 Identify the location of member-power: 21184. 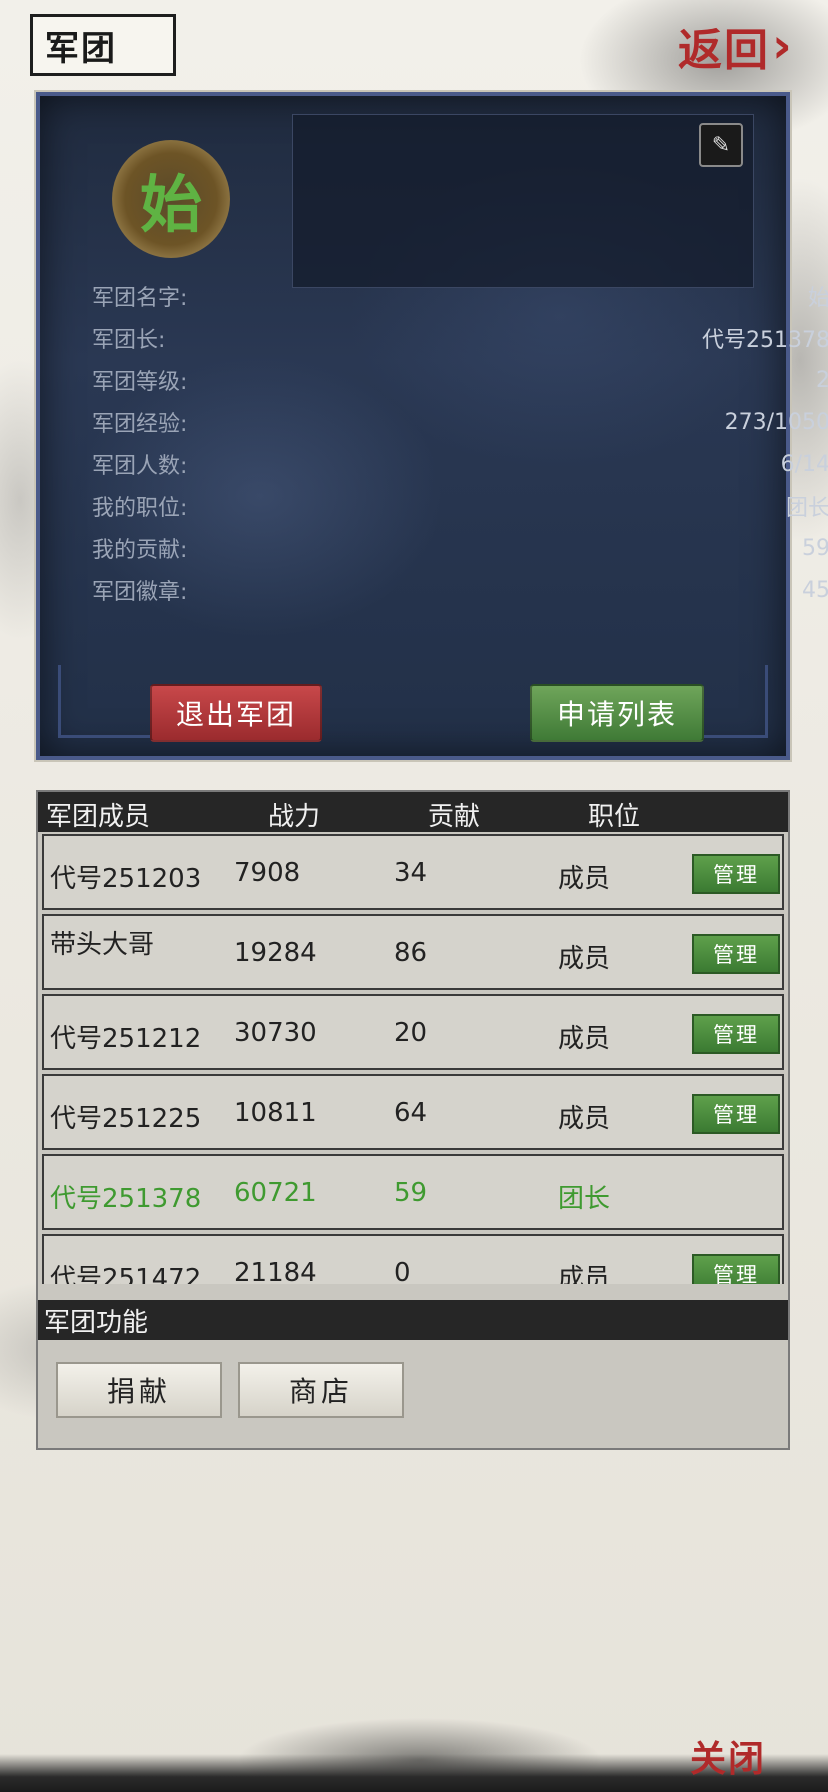
(275, 1271).